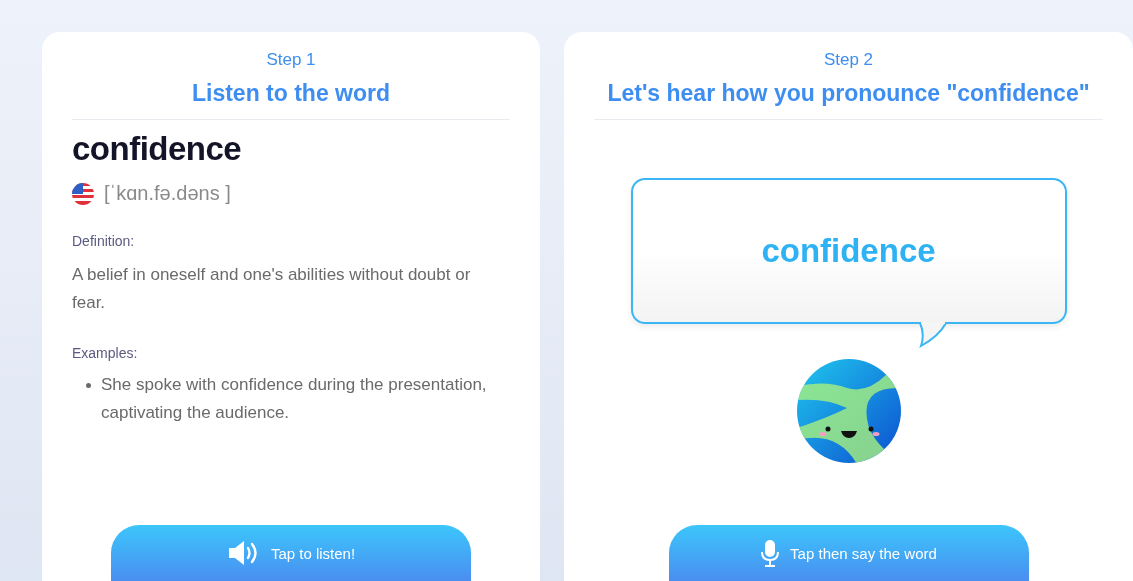 The height and width of the screenshot is (581, 1133). Describe the element at coordinates (88, 385) in the screenshot. I see `bullet-icon` at that location.